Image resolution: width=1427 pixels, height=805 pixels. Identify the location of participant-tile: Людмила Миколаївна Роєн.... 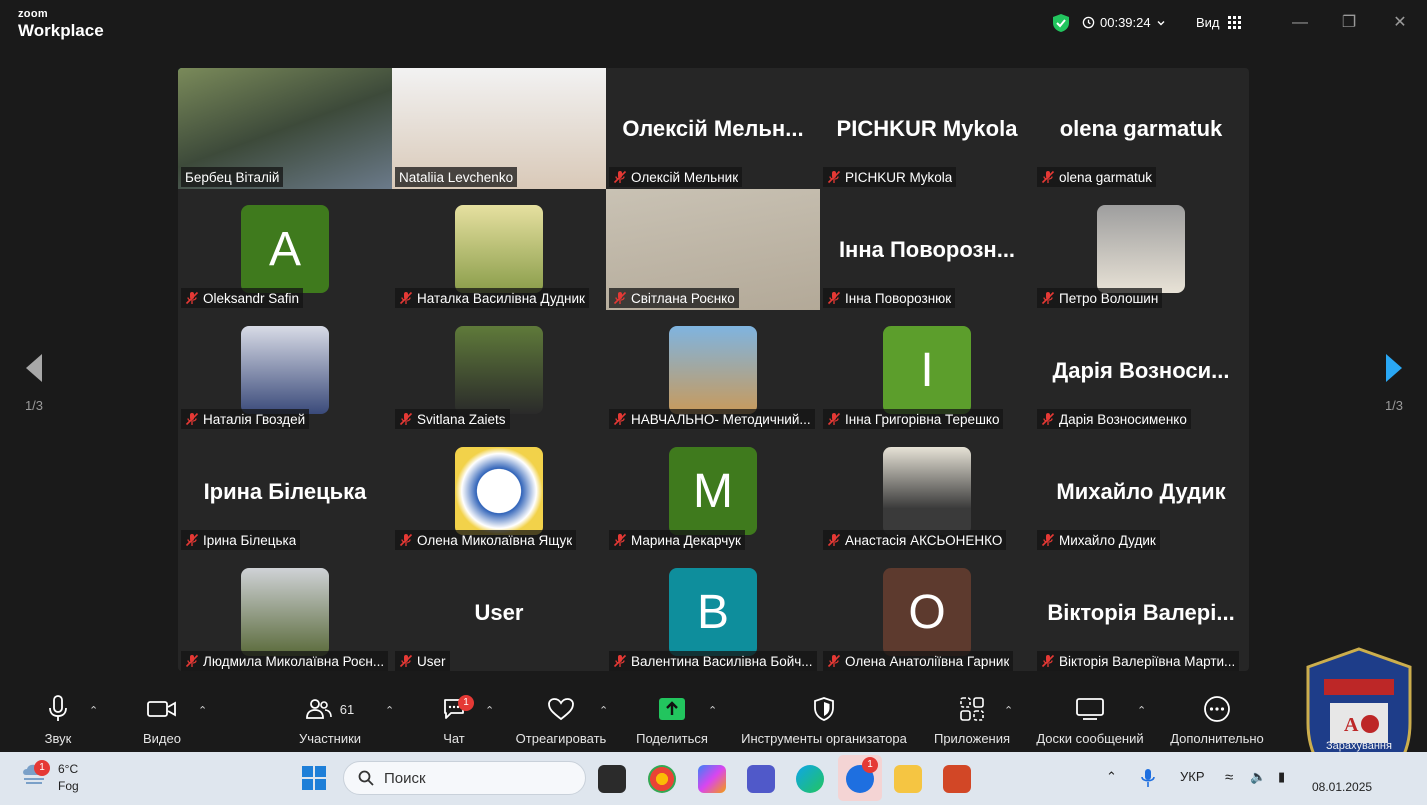
(285, 611).